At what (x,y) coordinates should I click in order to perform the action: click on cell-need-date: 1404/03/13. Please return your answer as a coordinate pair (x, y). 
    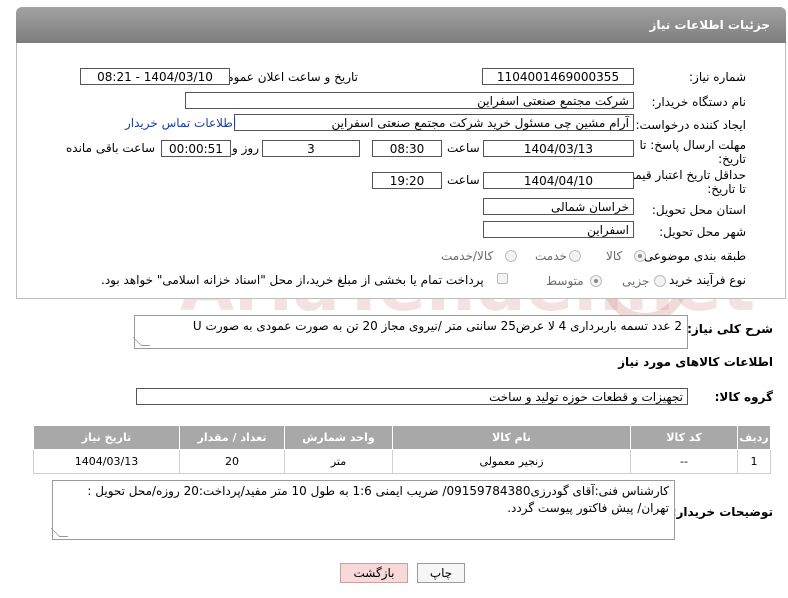
    Looking at the image, I should click on (106, 461).